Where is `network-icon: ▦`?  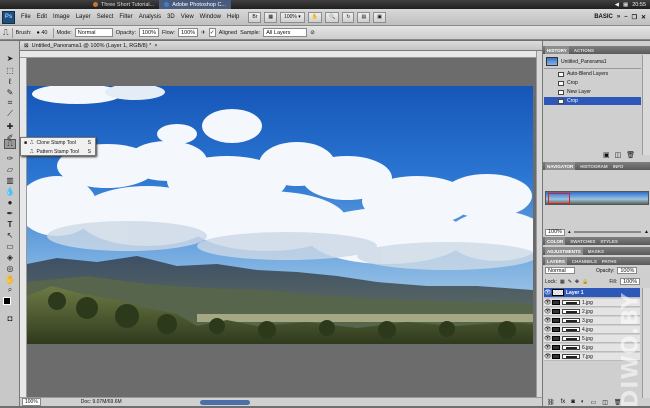 network-icon: ▦ is located at coordinates (625, 5).